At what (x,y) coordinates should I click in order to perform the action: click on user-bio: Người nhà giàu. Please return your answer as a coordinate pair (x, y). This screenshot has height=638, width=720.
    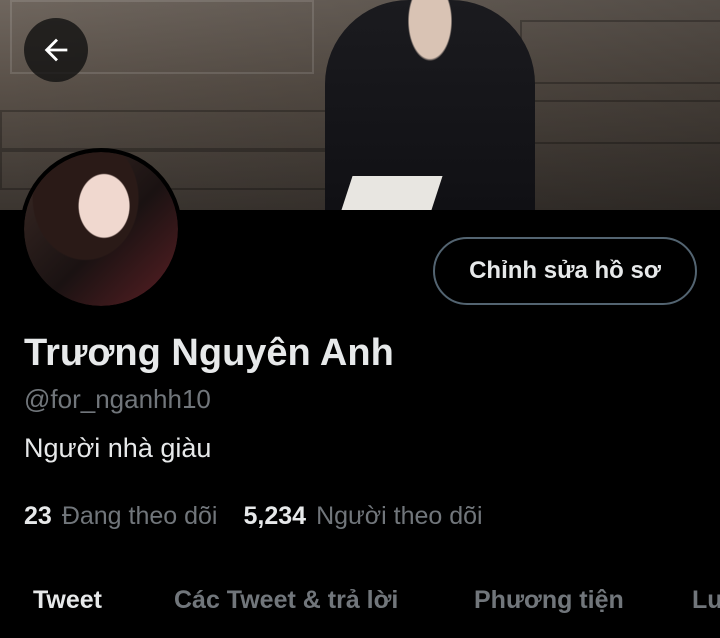
    Looking at the image, I should click on (118, 448).